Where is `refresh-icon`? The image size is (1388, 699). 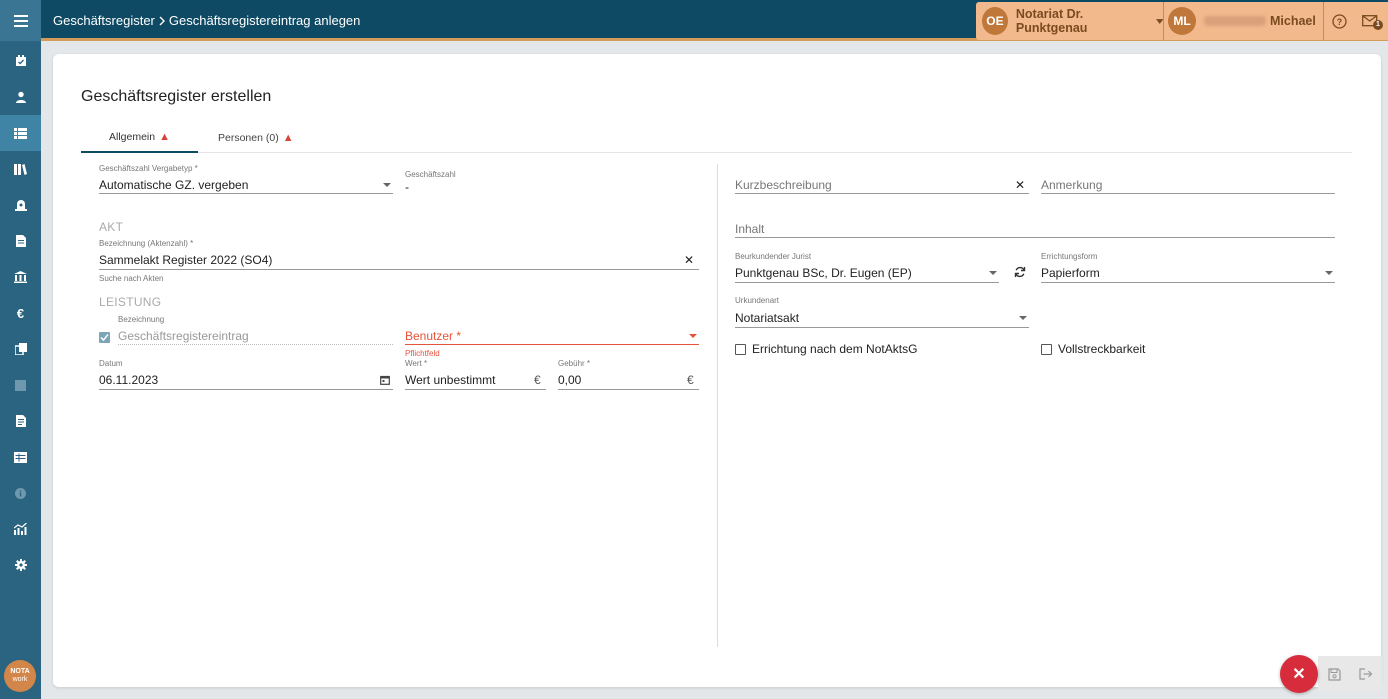 refresh-icon is located at coordinates (1020, 272).